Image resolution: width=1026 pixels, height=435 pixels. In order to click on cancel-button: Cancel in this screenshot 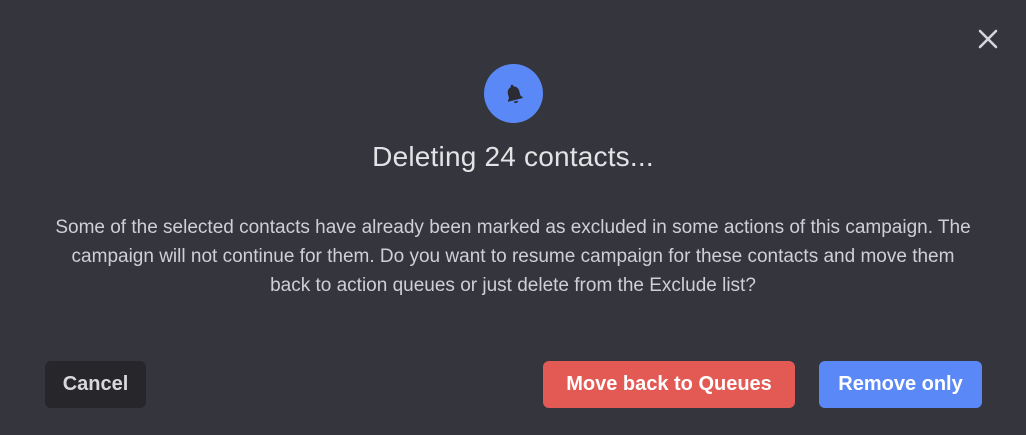, I will do `click(95, 384)`.